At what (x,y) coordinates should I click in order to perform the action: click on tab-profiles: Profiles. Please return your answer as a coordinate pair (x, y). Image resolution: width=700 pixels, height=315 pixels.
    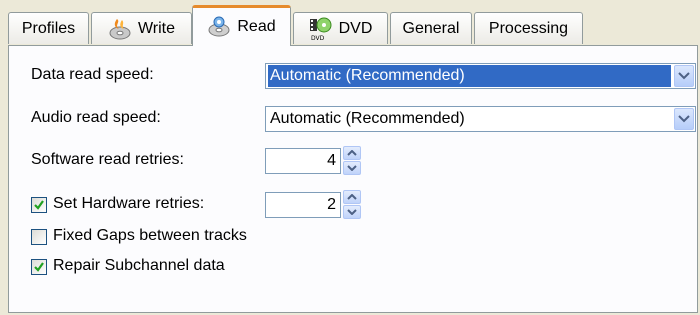
    Looking at the image, I should click on (48, 28).